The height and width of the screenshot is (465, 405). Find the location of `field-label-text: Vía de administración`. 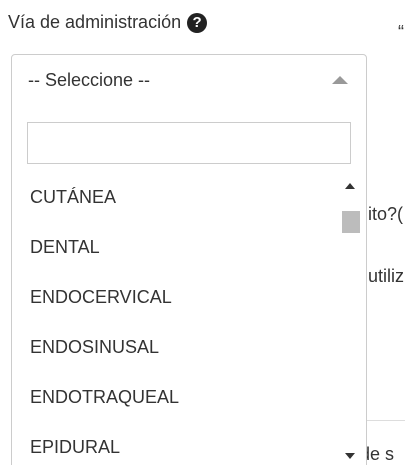

field-label-text: Vía de administración is located at coordinates (95, 22).